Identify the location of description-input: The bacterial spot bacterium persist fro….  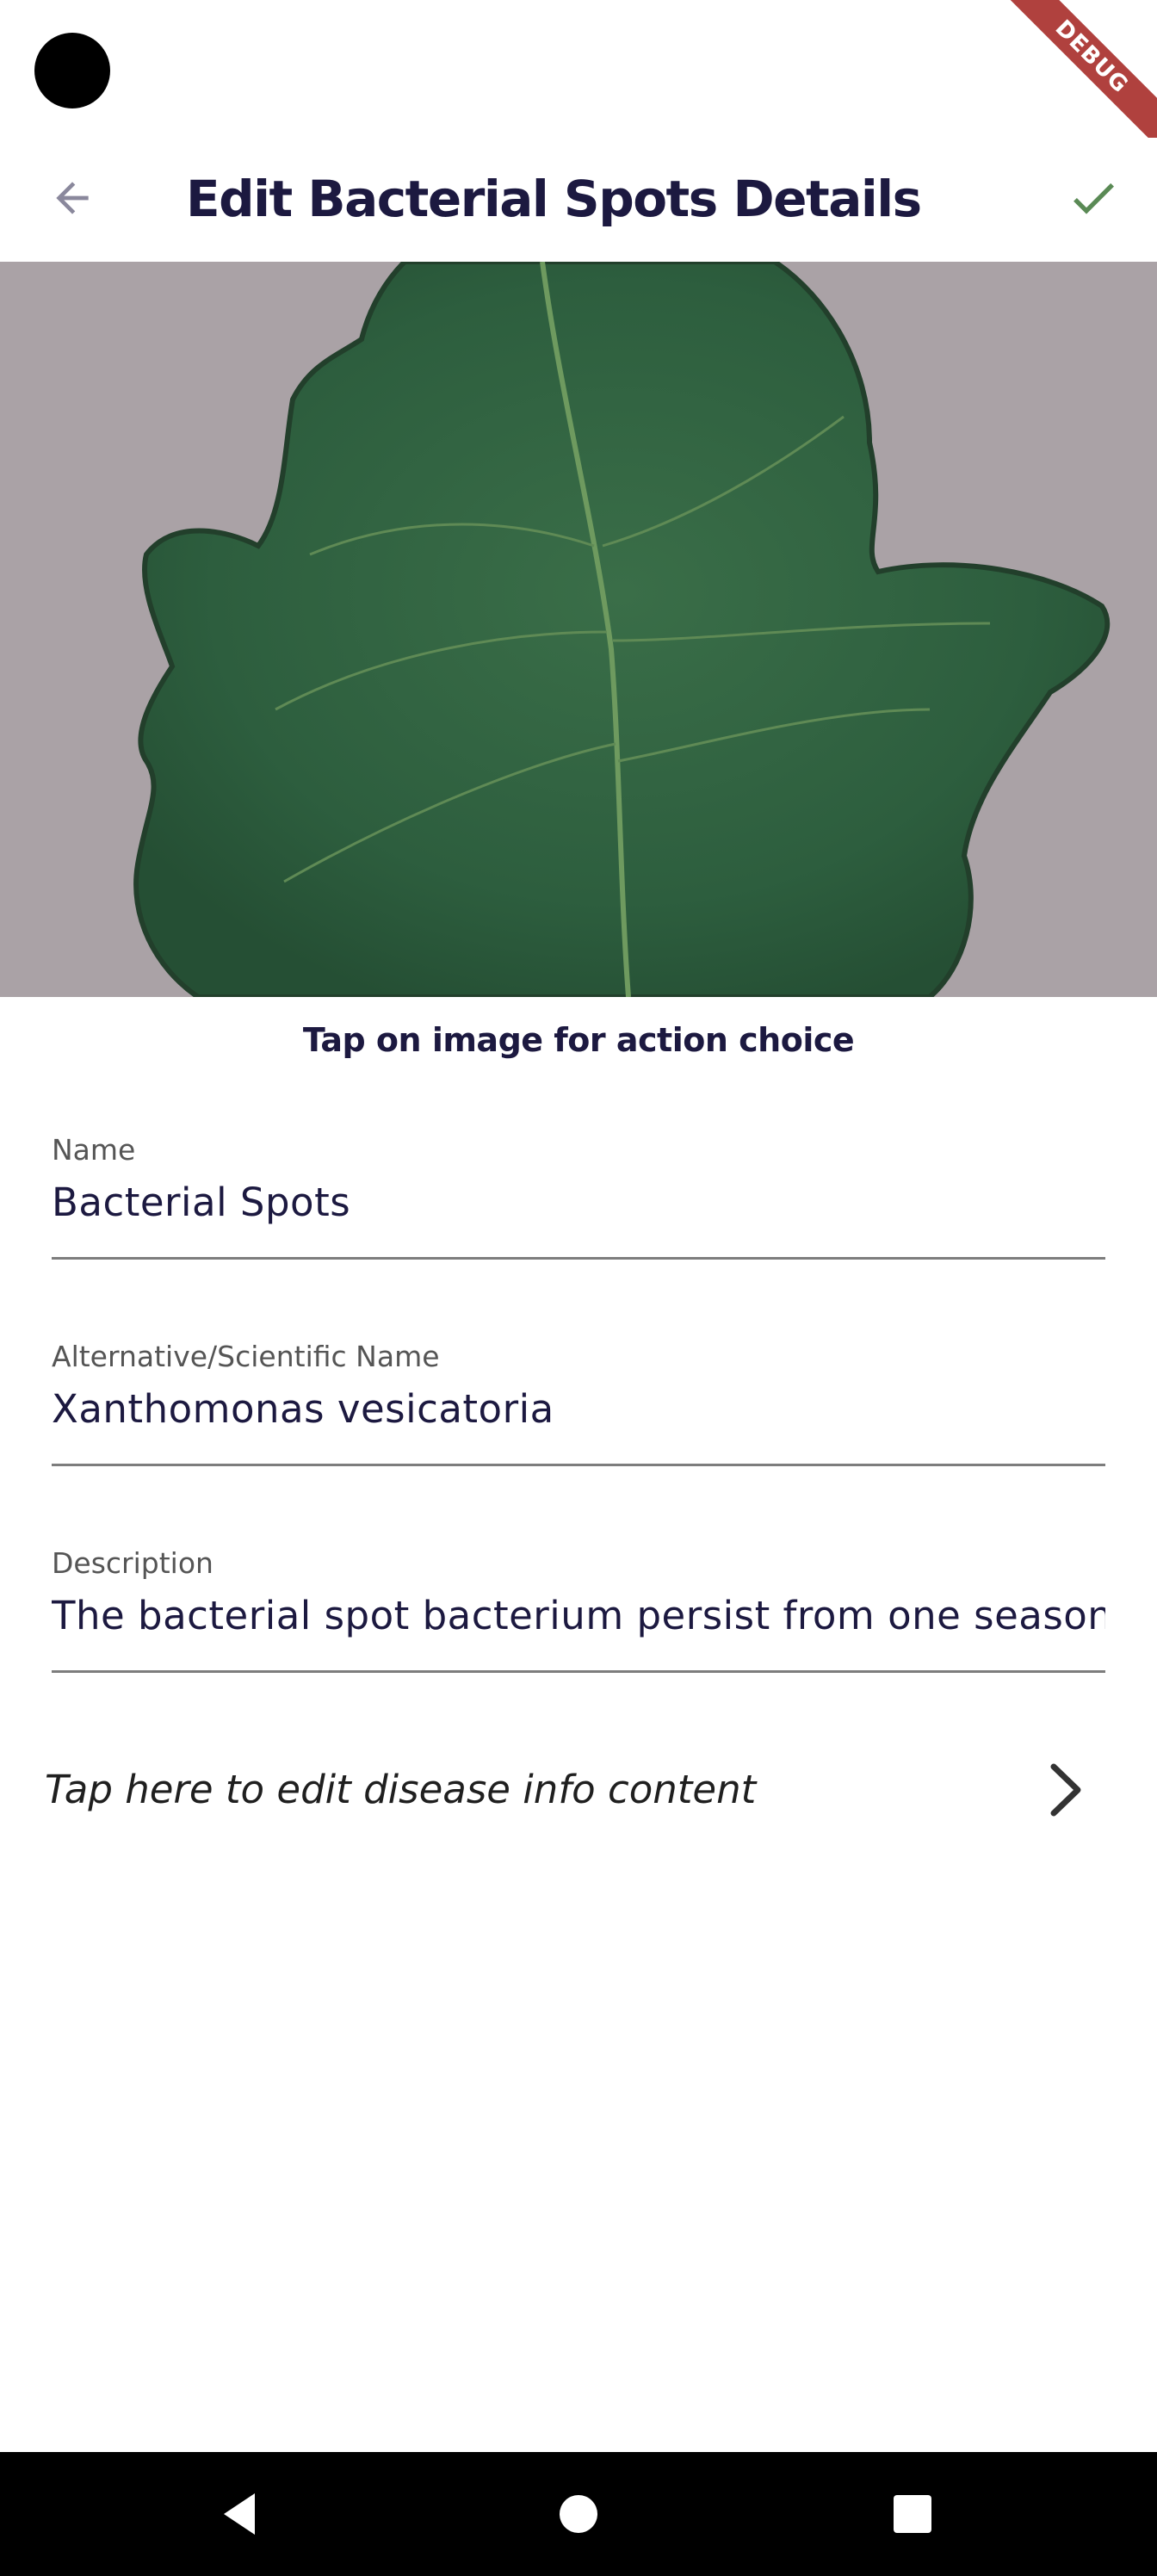
(579, 1615).